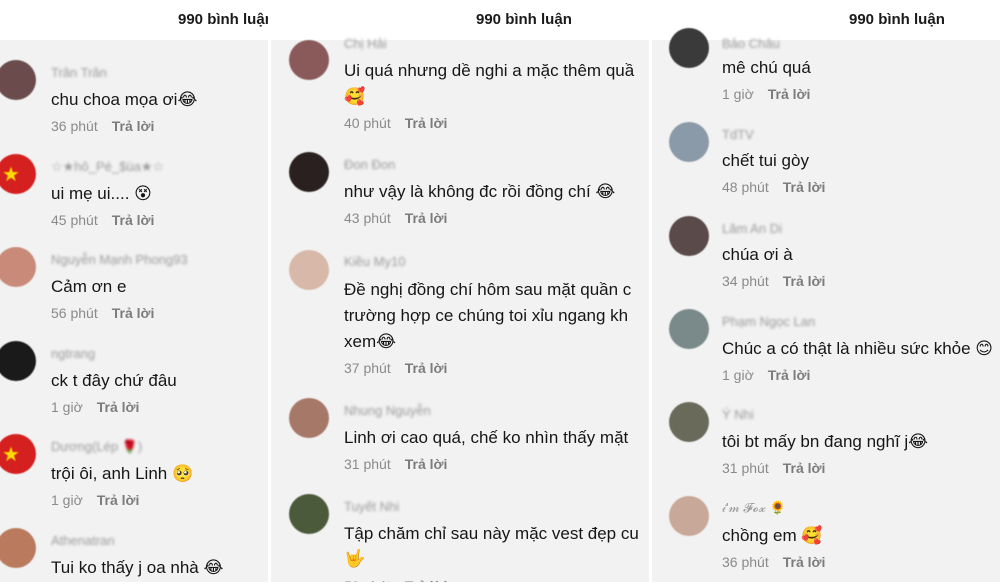  Describe the element at coordinates (119, 259) in the screenshot. I see `comment-username: Nguyễn Mạnh Phong93` at that location.